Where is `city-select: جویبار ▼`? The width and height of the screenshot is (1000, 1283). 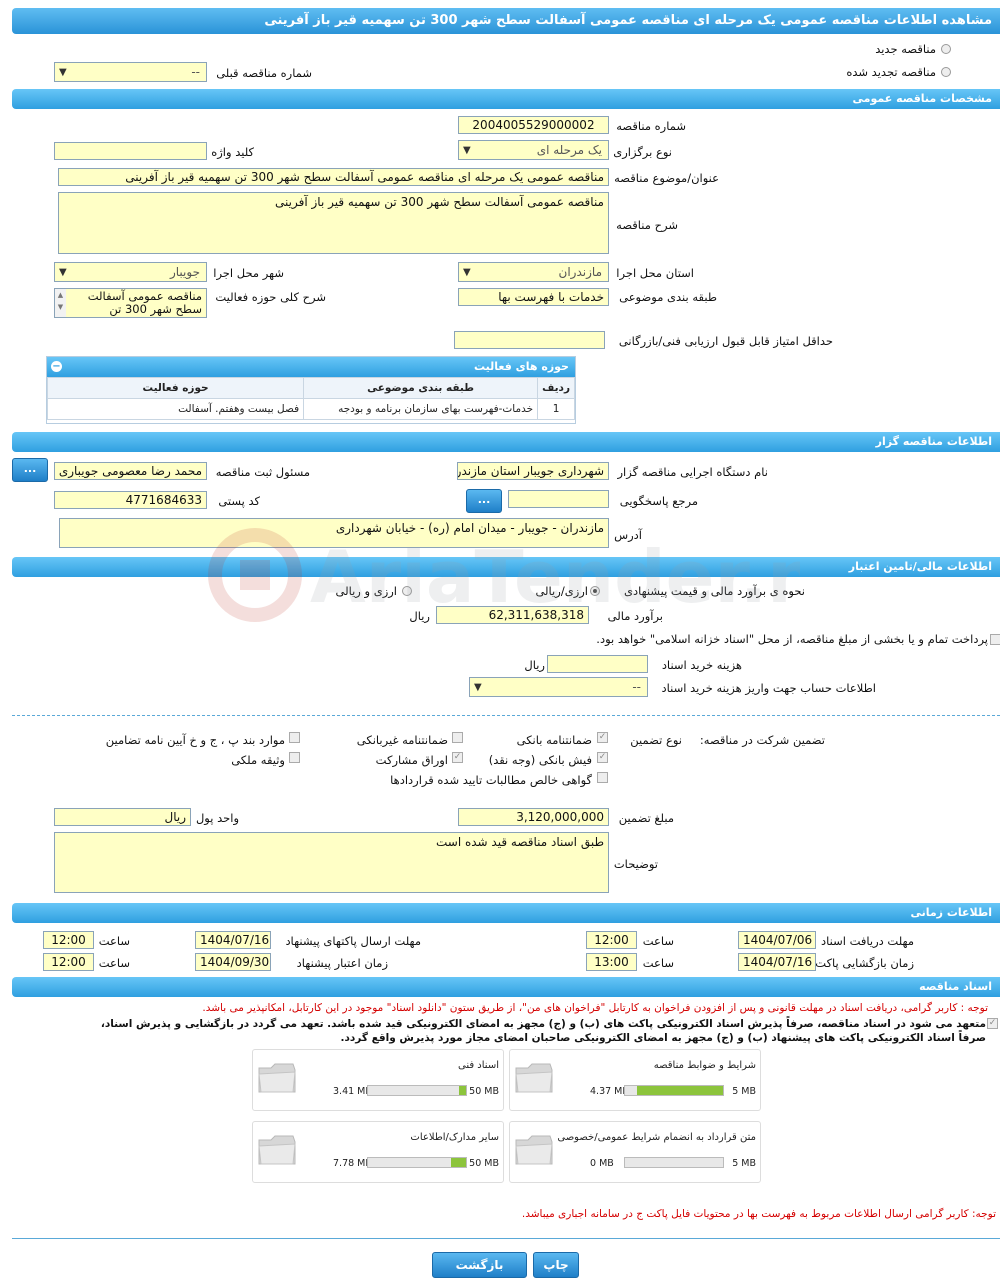 city-select: جویبار ▼ is located at coordinates (130, 272).